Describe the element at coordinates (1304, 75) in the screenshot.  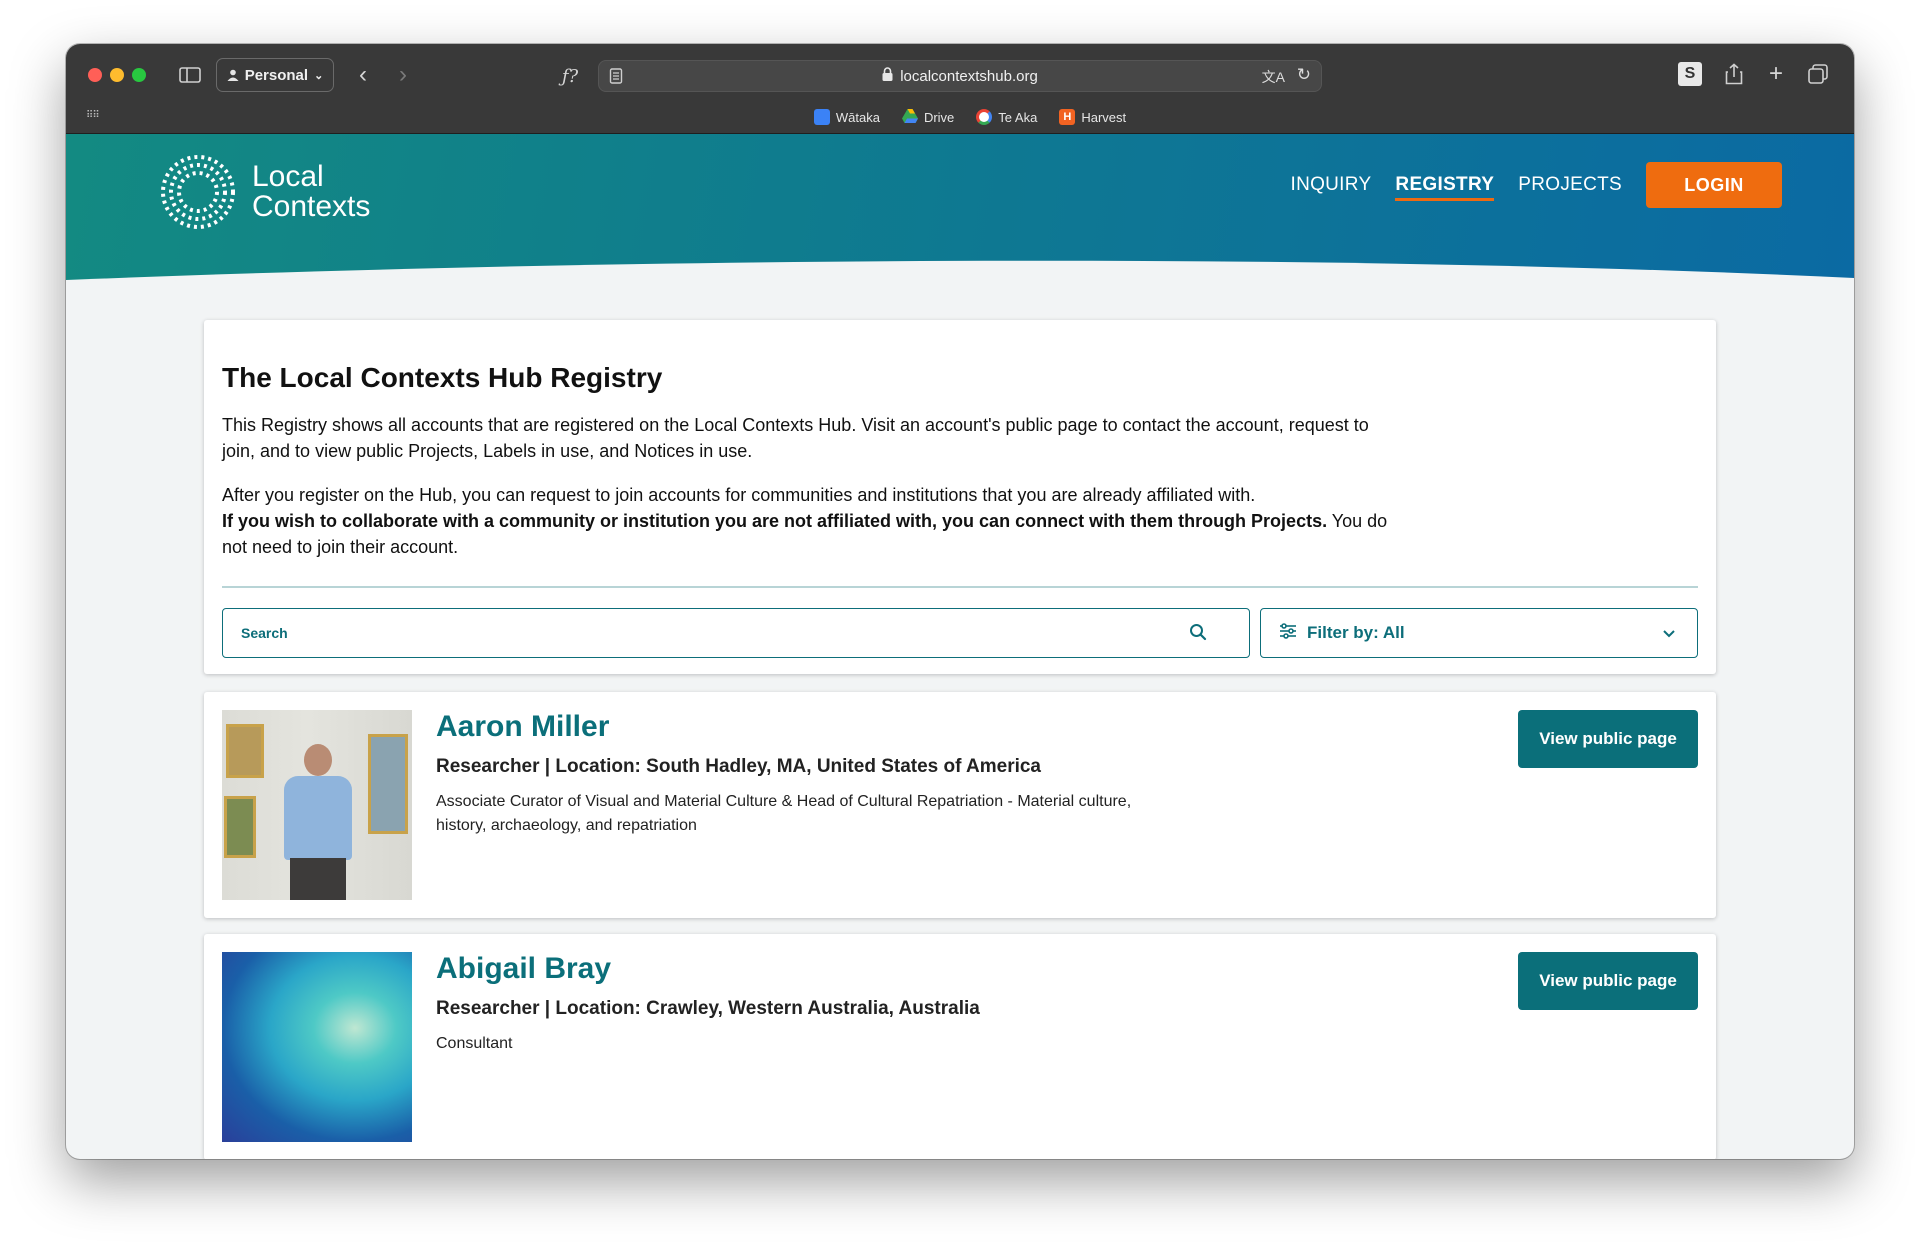
I see `reload-icon: ↻` at that location.